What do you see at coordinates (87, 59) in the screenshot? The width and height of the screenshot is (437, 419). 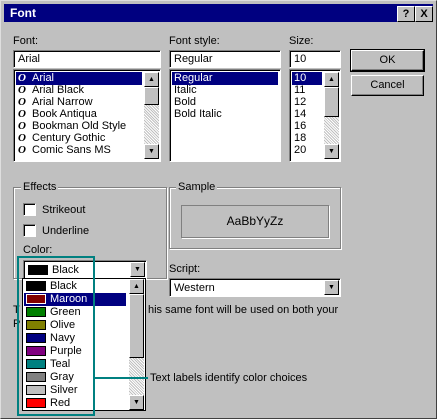 I see `font-input: Arial` at bounding box center [87, 59].